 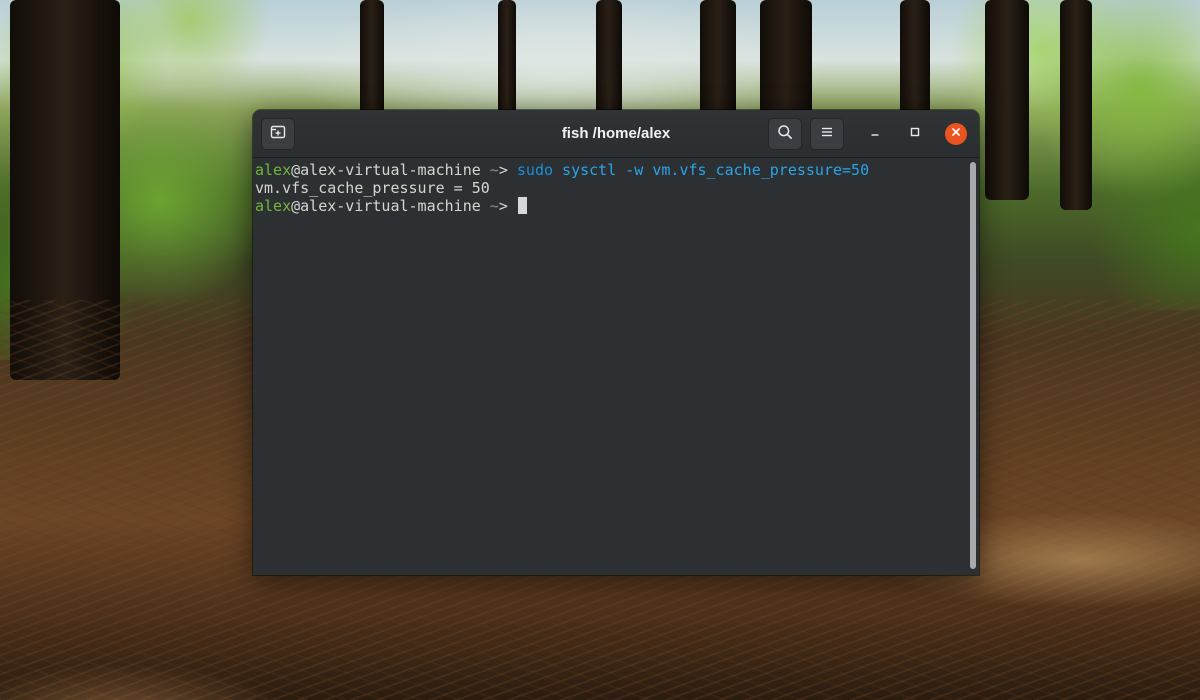 I want to click on new-tab-icon, so click(x=278, y=134).